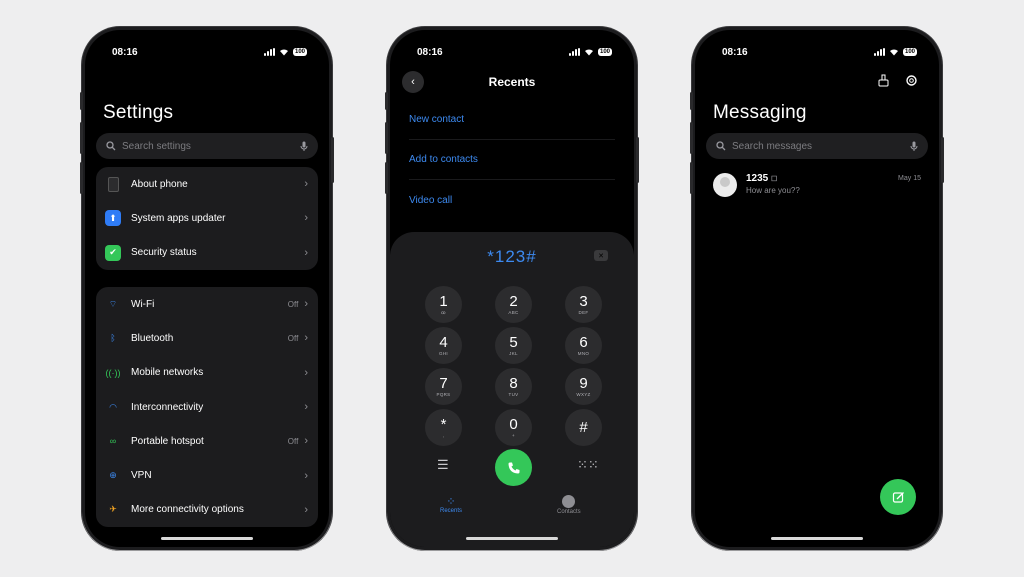  What do you see at coordinates (113, 338) in the screenshot?
I see `bluetooth-icon: ᛒ` at bounding box center [113, 338].